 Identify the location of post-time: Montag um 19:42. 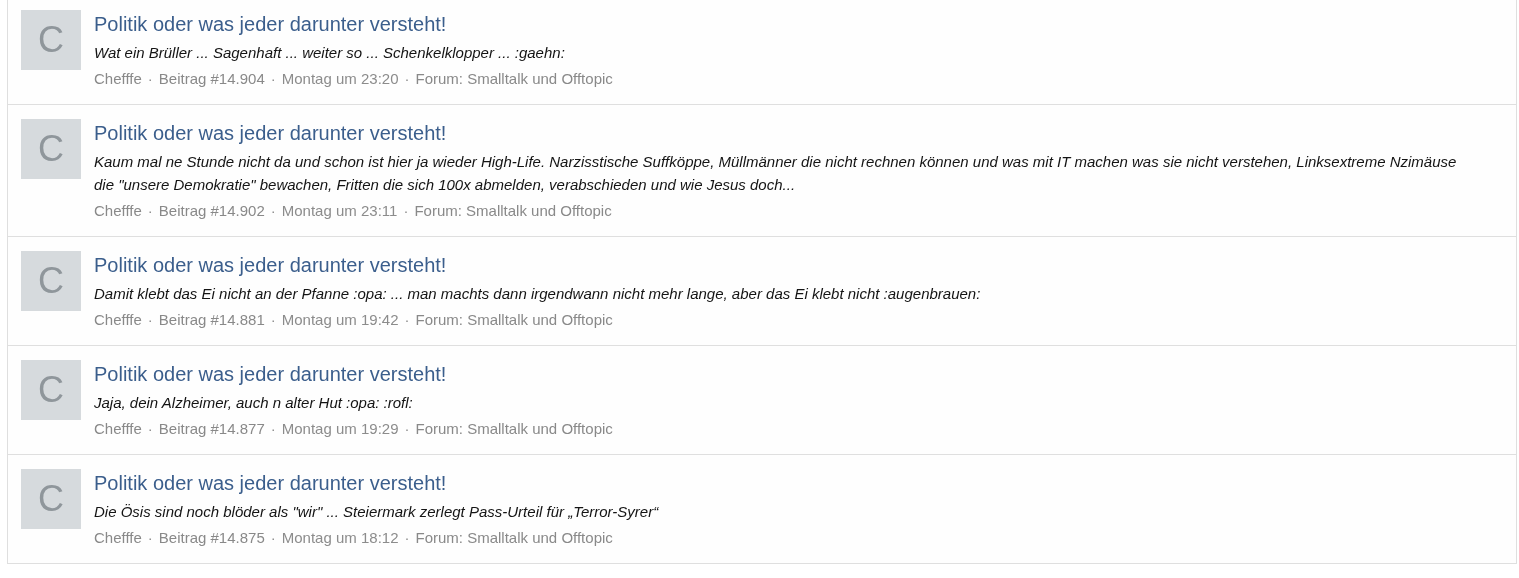
(340, 320).